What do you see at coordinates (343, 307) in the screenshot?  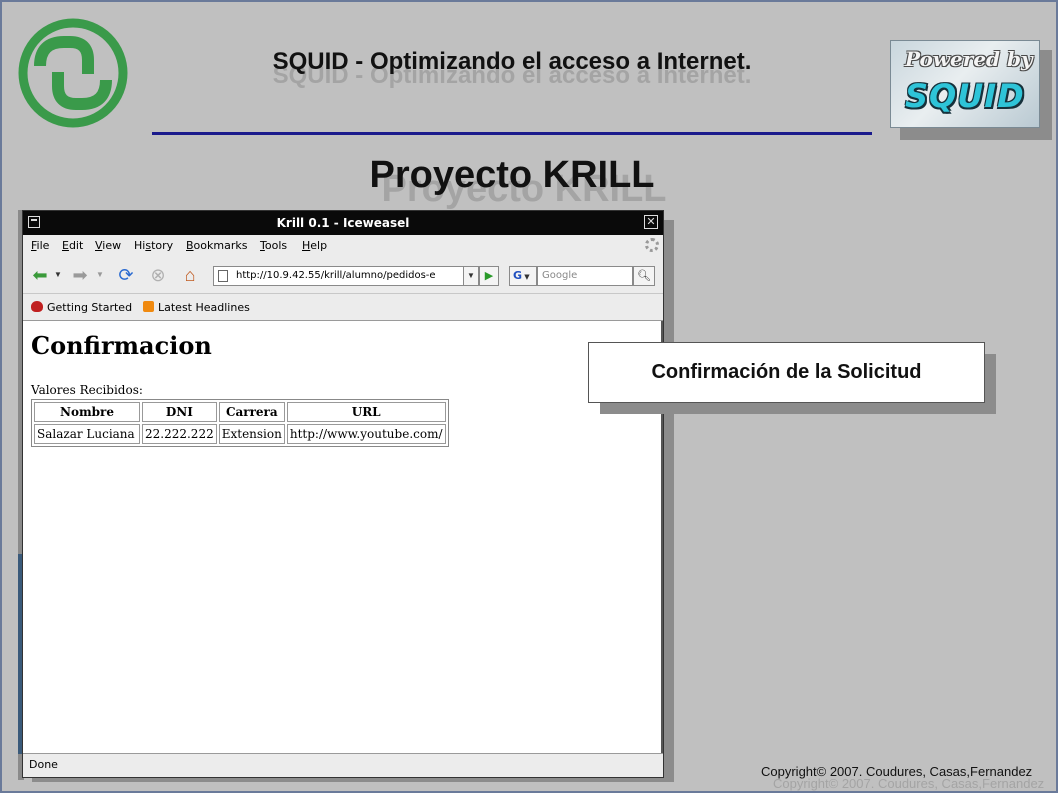 I see `bookmarks-toolbar: Getting Started Latest Headlines` at bounding box center [343, 307].